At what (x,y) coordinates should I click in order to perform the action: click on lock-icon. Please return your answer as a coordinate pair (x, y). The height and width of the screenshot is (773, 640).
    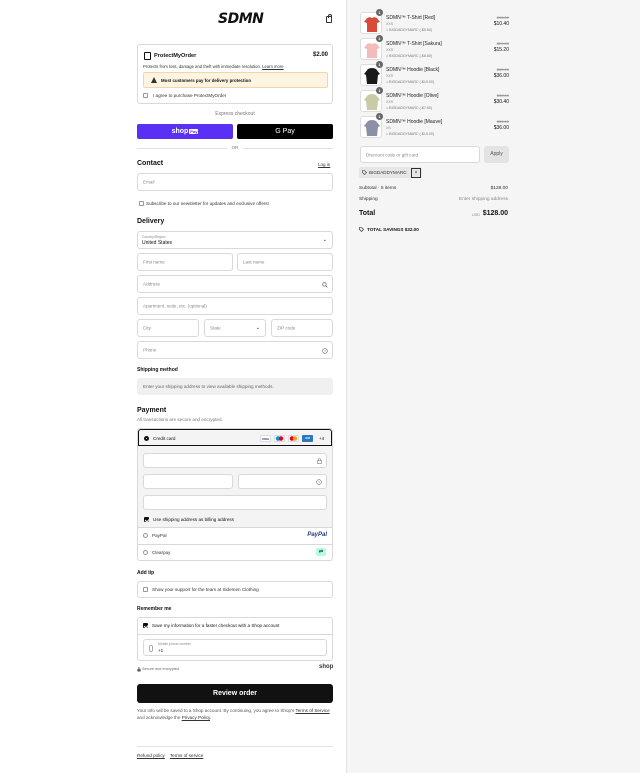
    Looking at the image, I should click on (319, 461).